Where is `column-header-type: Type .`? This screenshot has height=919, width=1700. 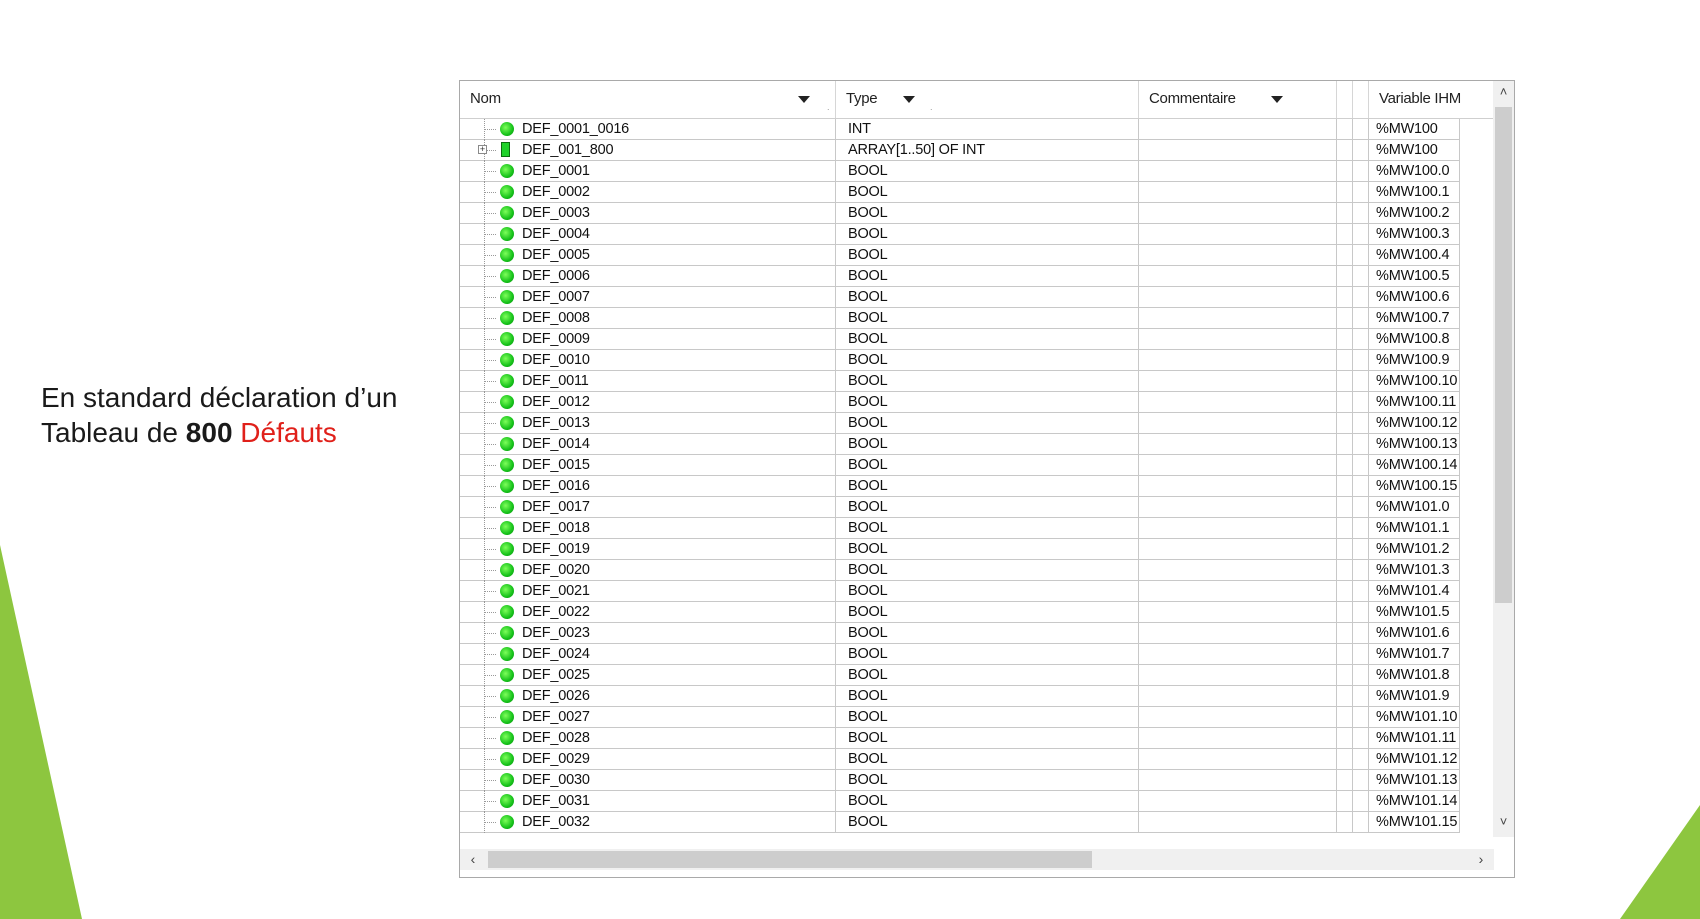
column-header-type: Type . is located at coordinates (987, 99).